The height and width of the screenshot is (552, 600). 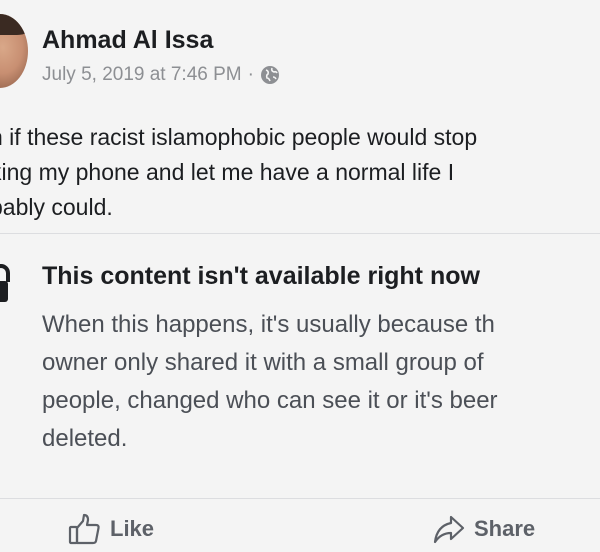 I want to click on avatar, so click(x=14, y=51).